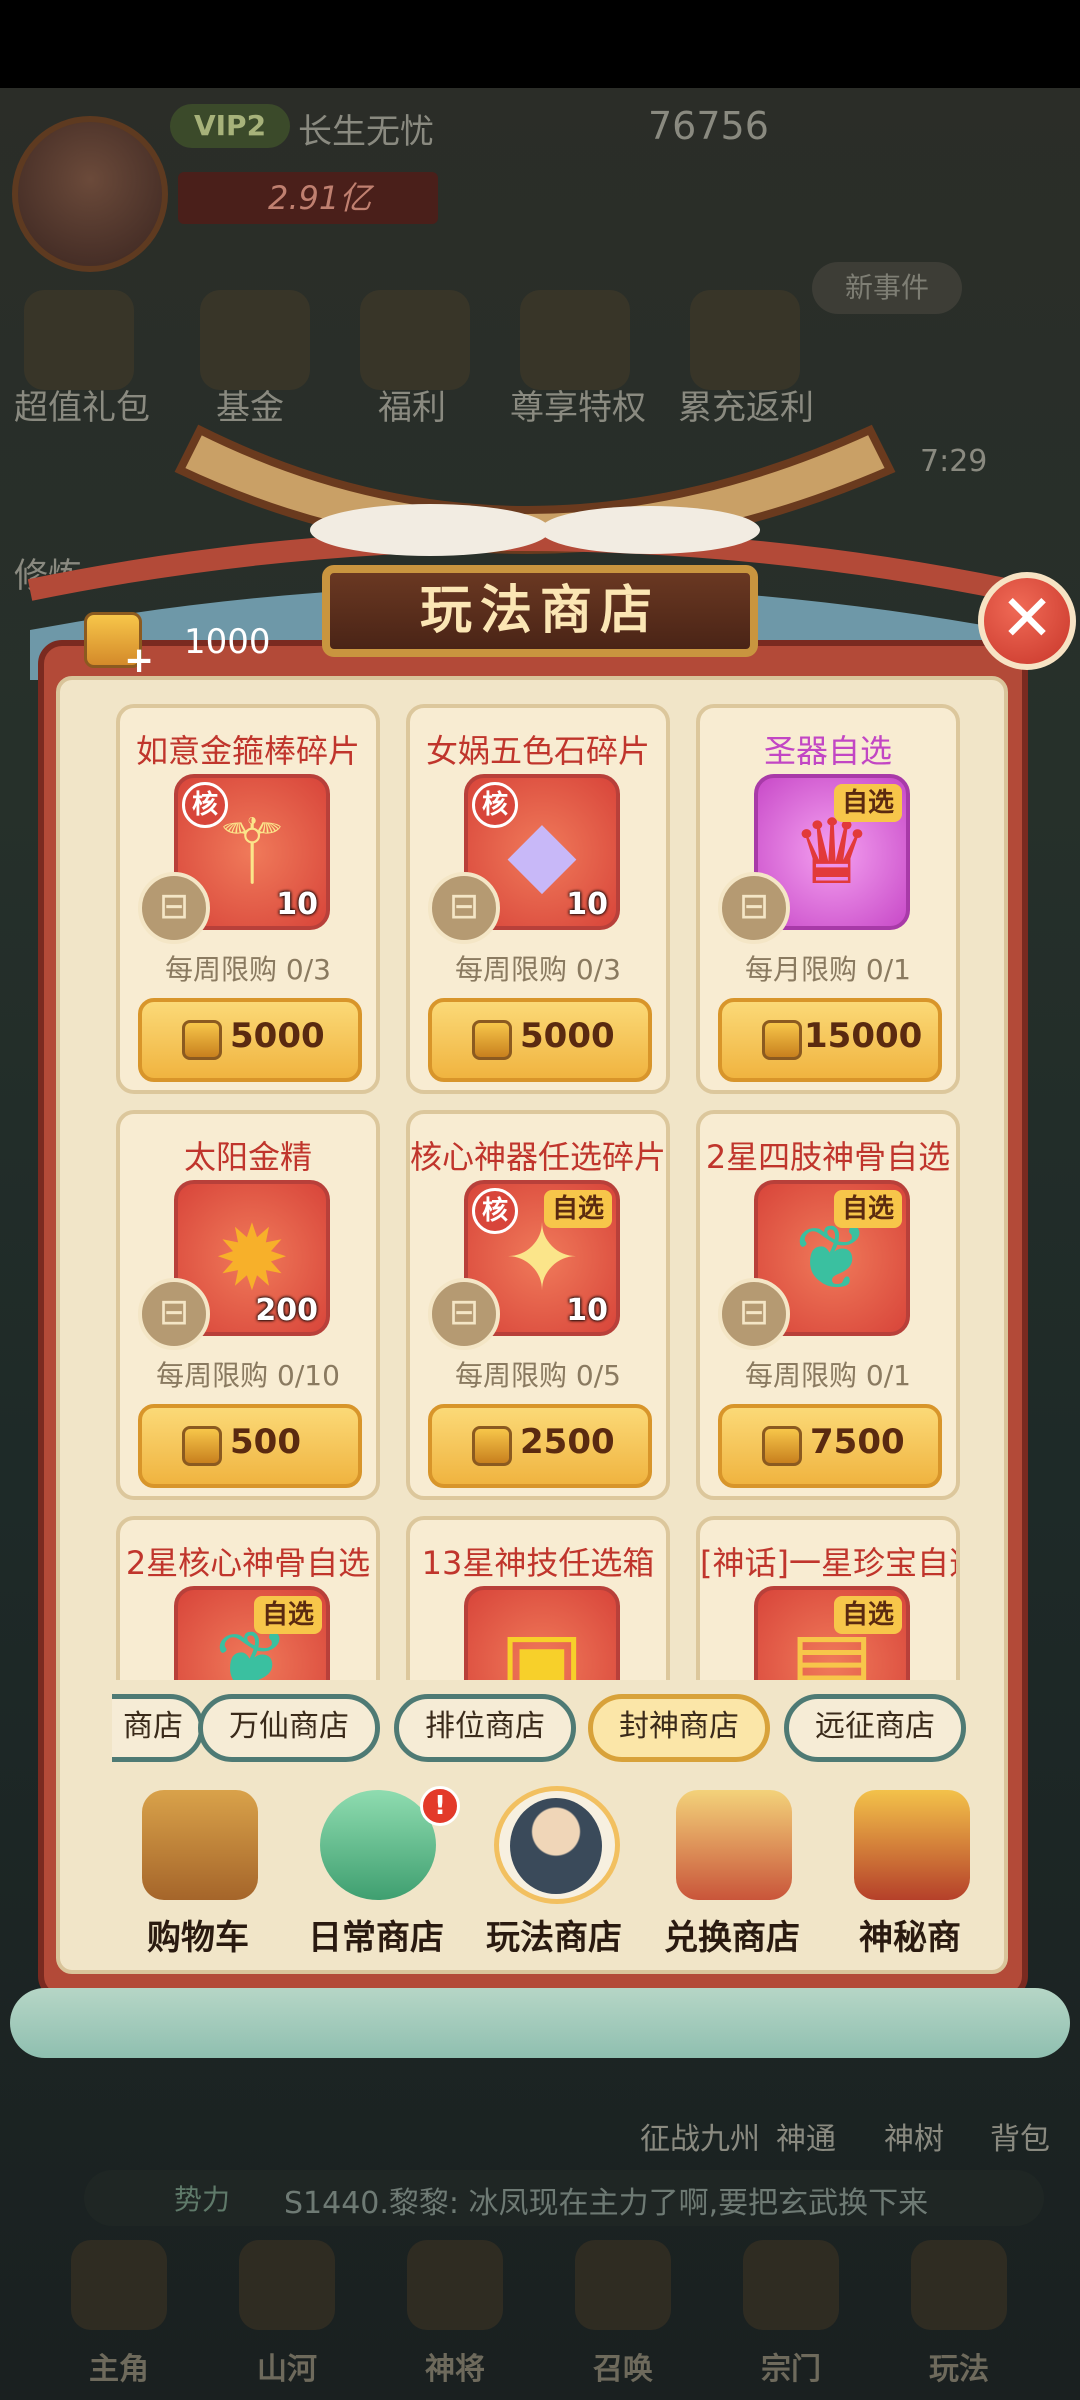  I want to click on category-gameplay: 玩法商店, so click(554, 1881).